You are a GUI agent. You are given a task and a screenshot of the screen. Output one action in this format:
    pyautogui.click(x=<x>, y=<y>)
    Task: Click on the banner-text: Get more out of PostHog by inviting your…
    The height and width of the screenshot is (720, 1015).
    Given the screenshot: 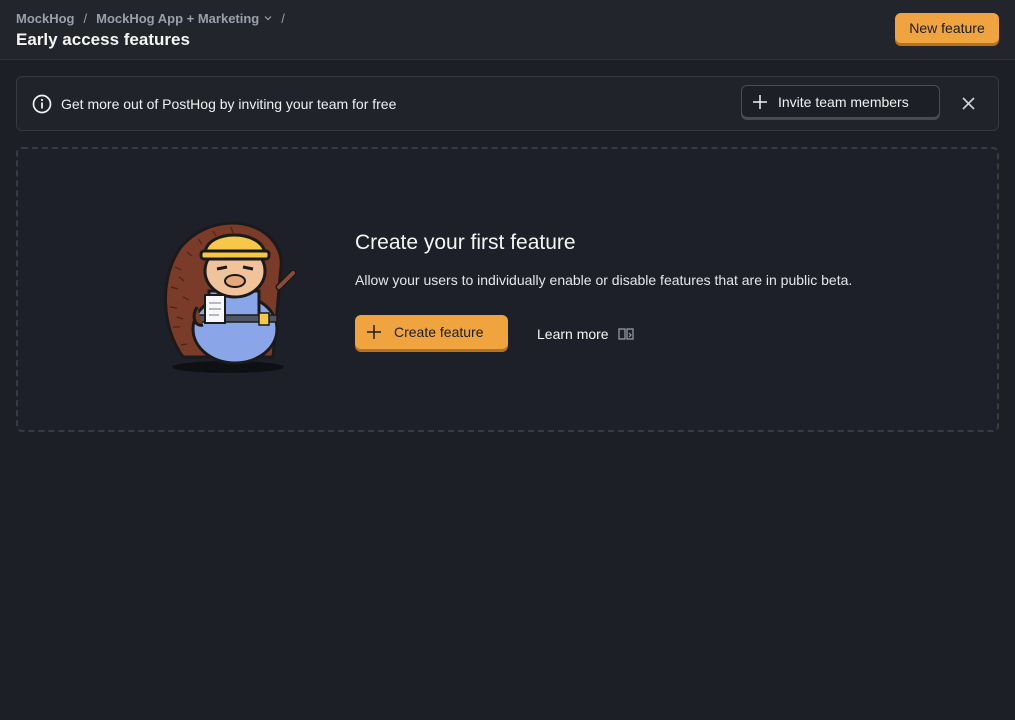 What is the action you would take?
    pyautogui.click(x=229, y=104)
    